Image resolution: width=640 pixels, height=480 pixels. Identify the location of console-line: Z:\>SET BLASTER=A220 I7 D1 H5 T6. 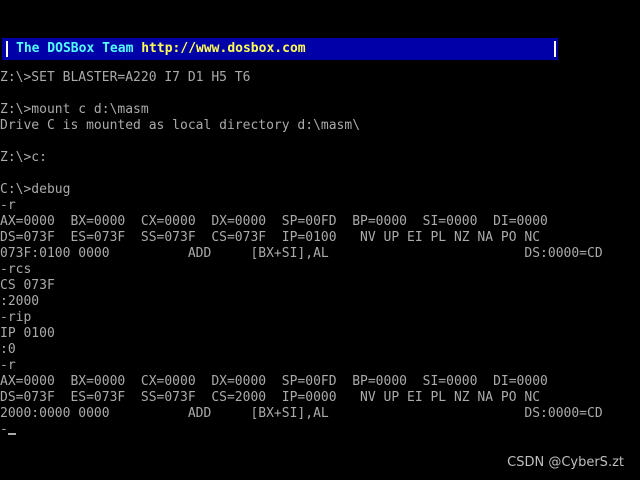
(320, 78).